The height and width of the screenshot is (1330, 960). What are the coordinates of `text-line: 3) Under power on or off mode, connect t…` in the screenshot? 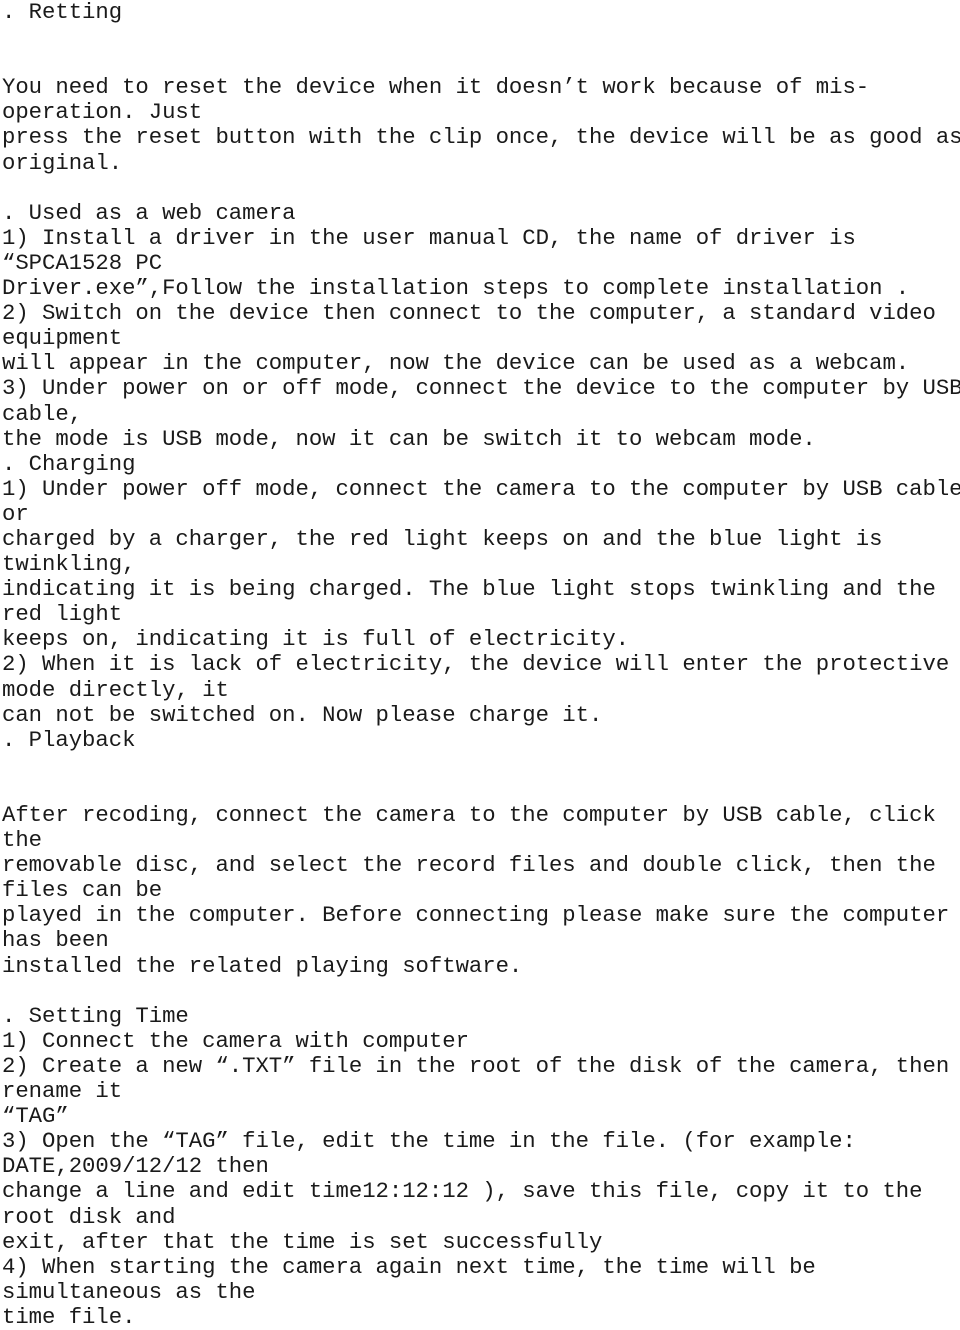 It's located at (481, 388).